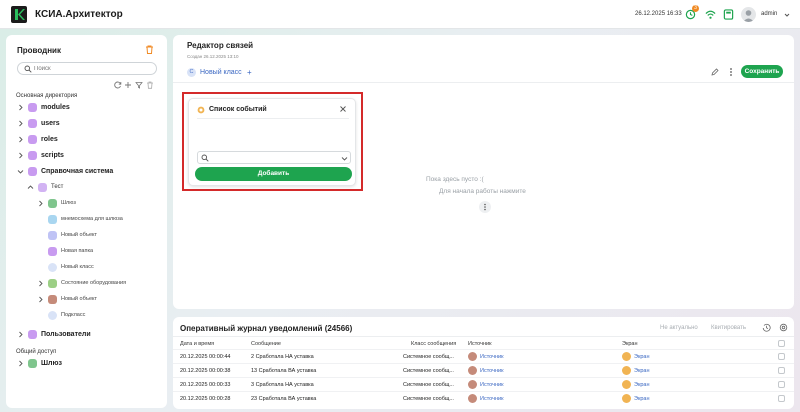  What do you see at coordinates (284, 371) in the screenshot?
I see `row-message: 13 Сработала ВА уставка` at bounding box center [284, 371].